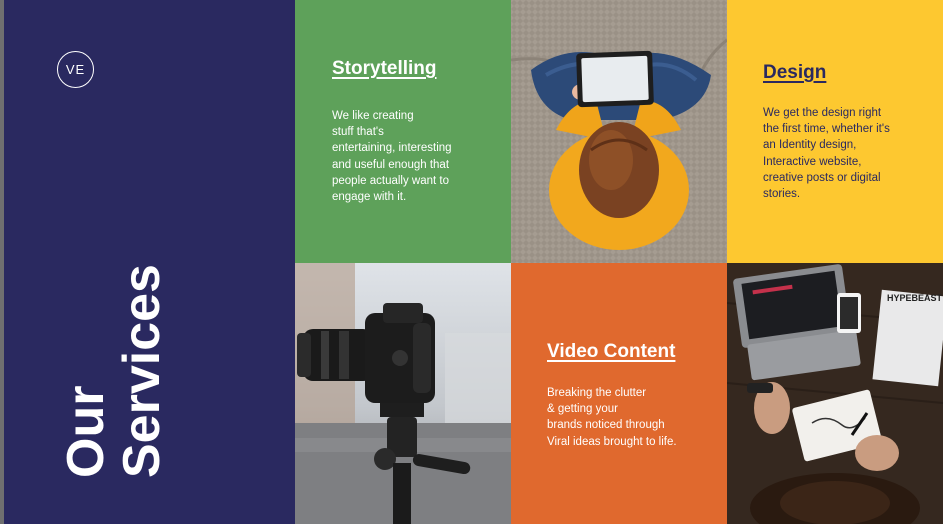  I want to click on design-heading: Design, so click(795, 72).